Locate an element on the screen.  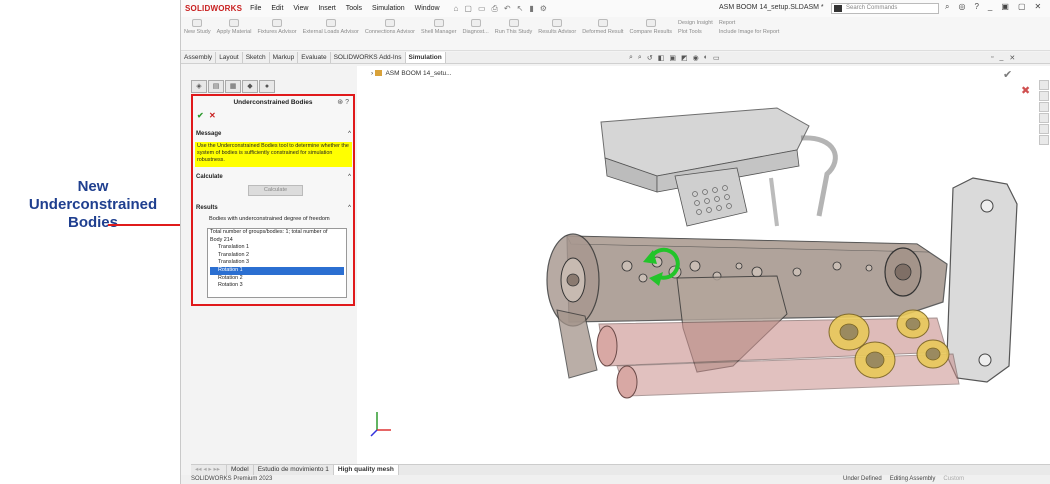
external-loads-button: External Loads Advisor is located at coordinates (331, 33).